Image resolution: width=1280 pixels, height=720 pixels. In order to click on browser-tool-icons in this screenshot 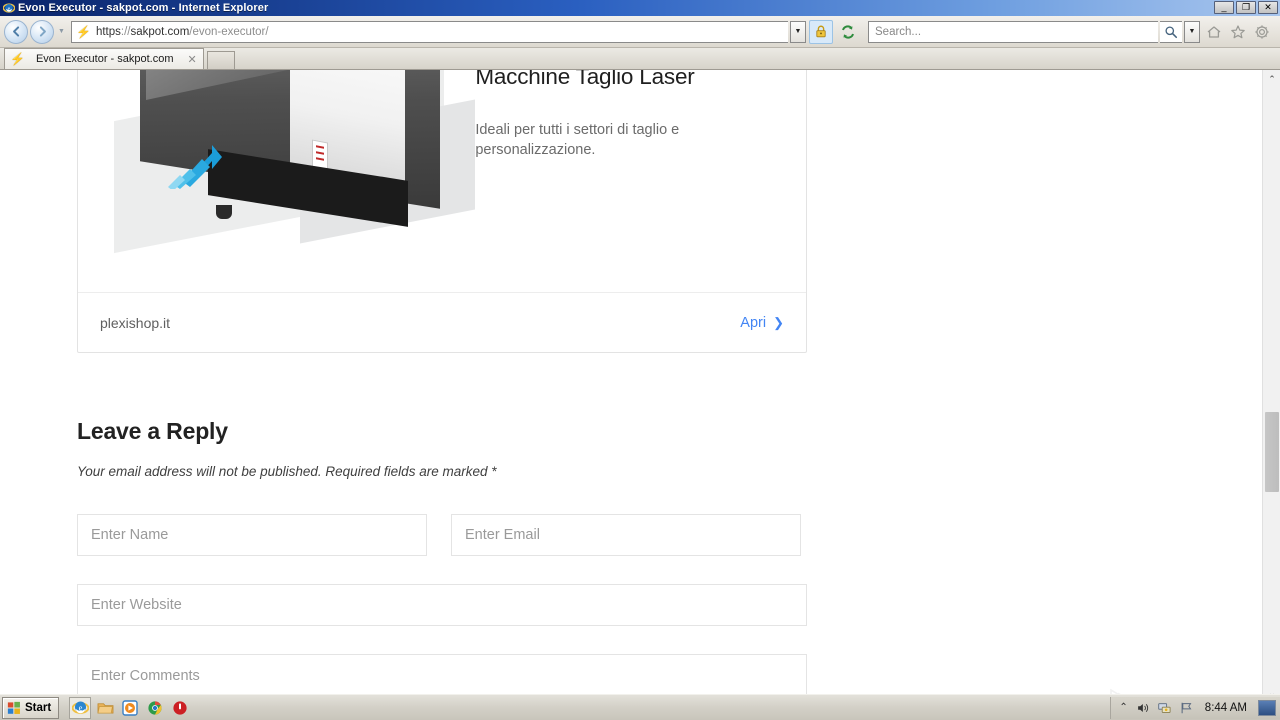, I will do `click(1239, 32)`.